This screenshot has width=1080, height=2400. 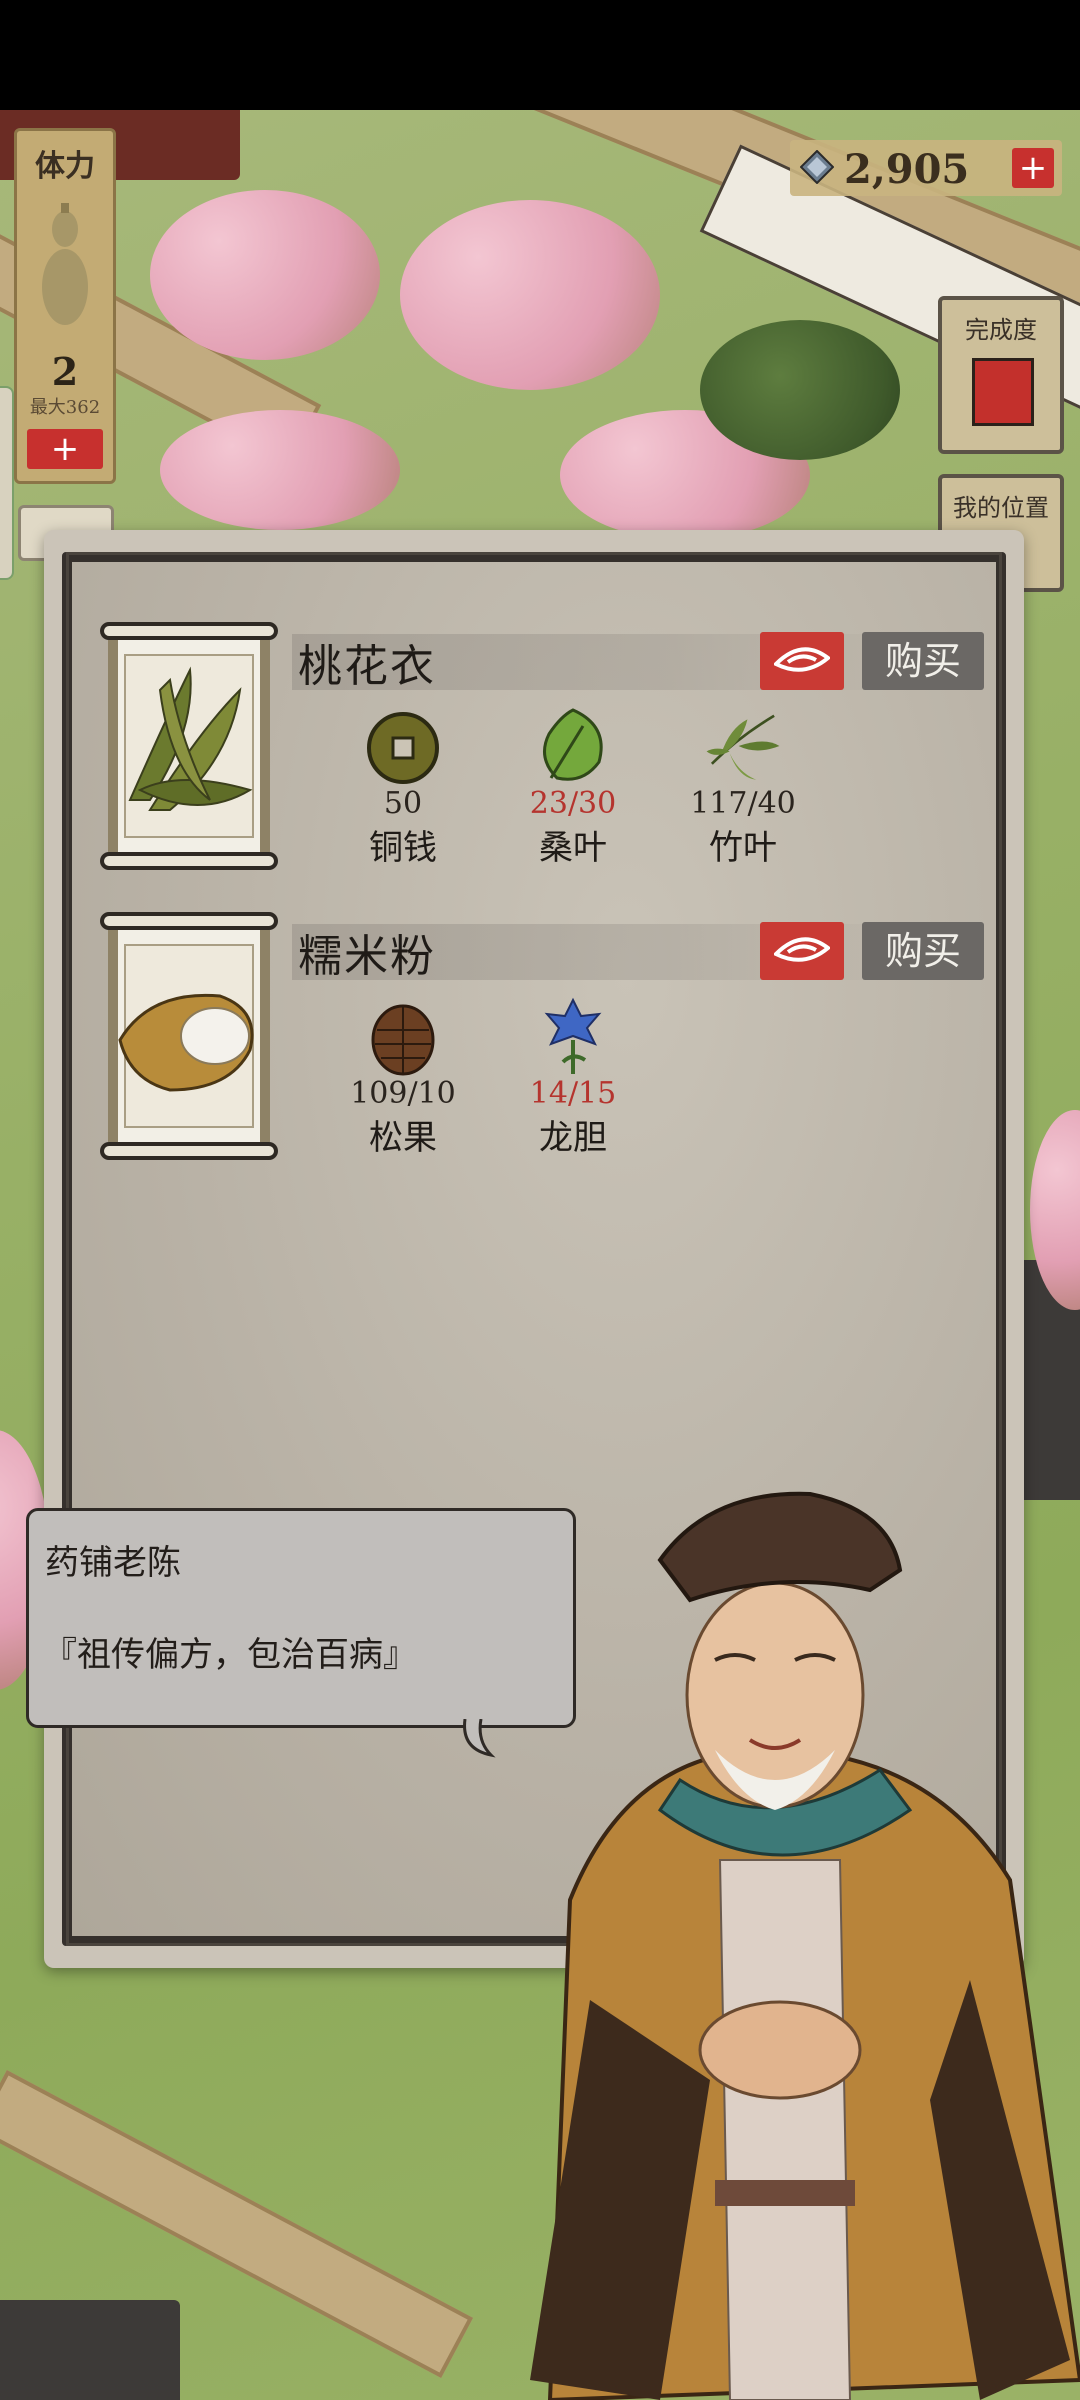 I want to click on shop-item-row: 糯米粉 购买 109/10 松果 14/15 龙胆, so click(x=542, y=1042).